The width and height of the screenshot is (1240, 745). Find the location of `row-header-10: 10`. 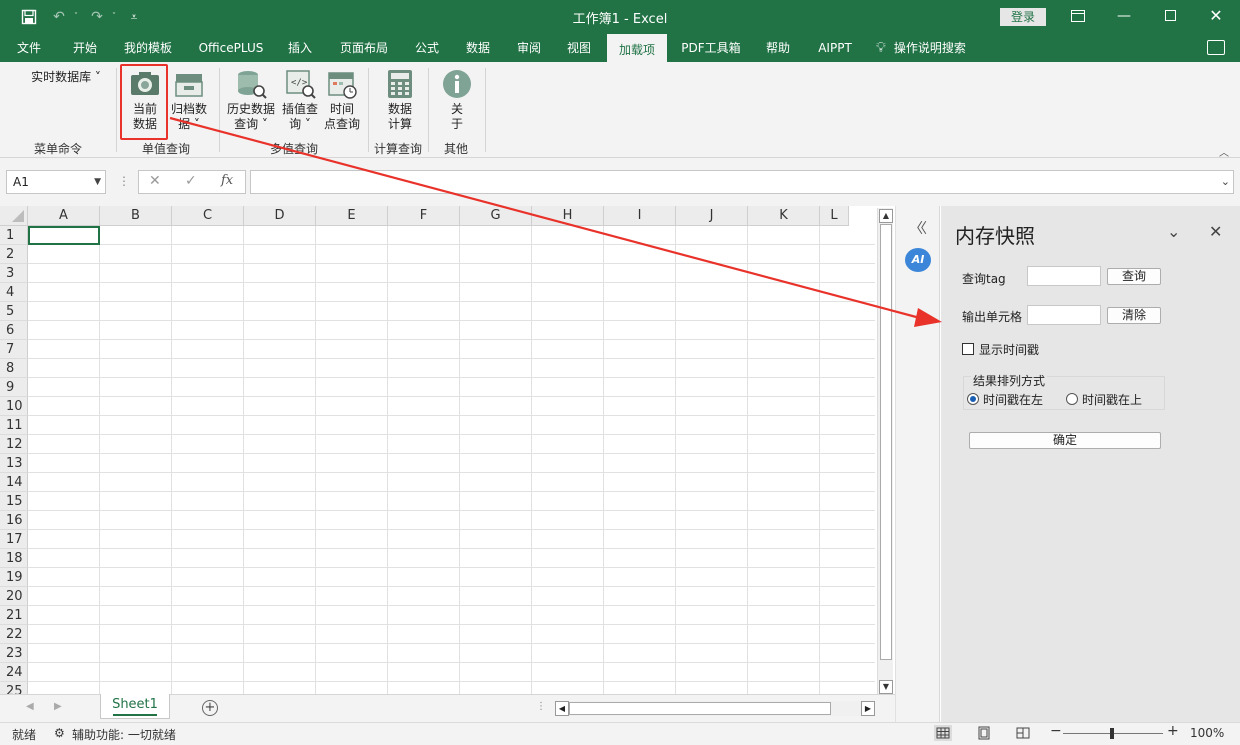

row-header-10: 10 is located at coordinates (14, 406).